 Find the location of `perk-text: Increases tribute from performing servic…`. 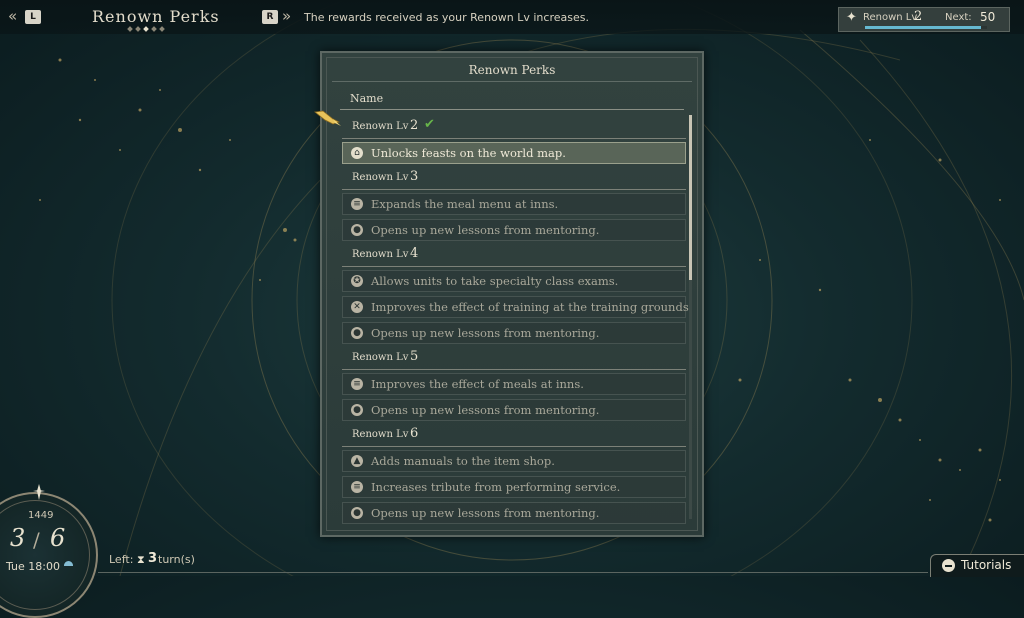

perk-text: Increases tribute from performing servic… is located at coordinates (496, 487).